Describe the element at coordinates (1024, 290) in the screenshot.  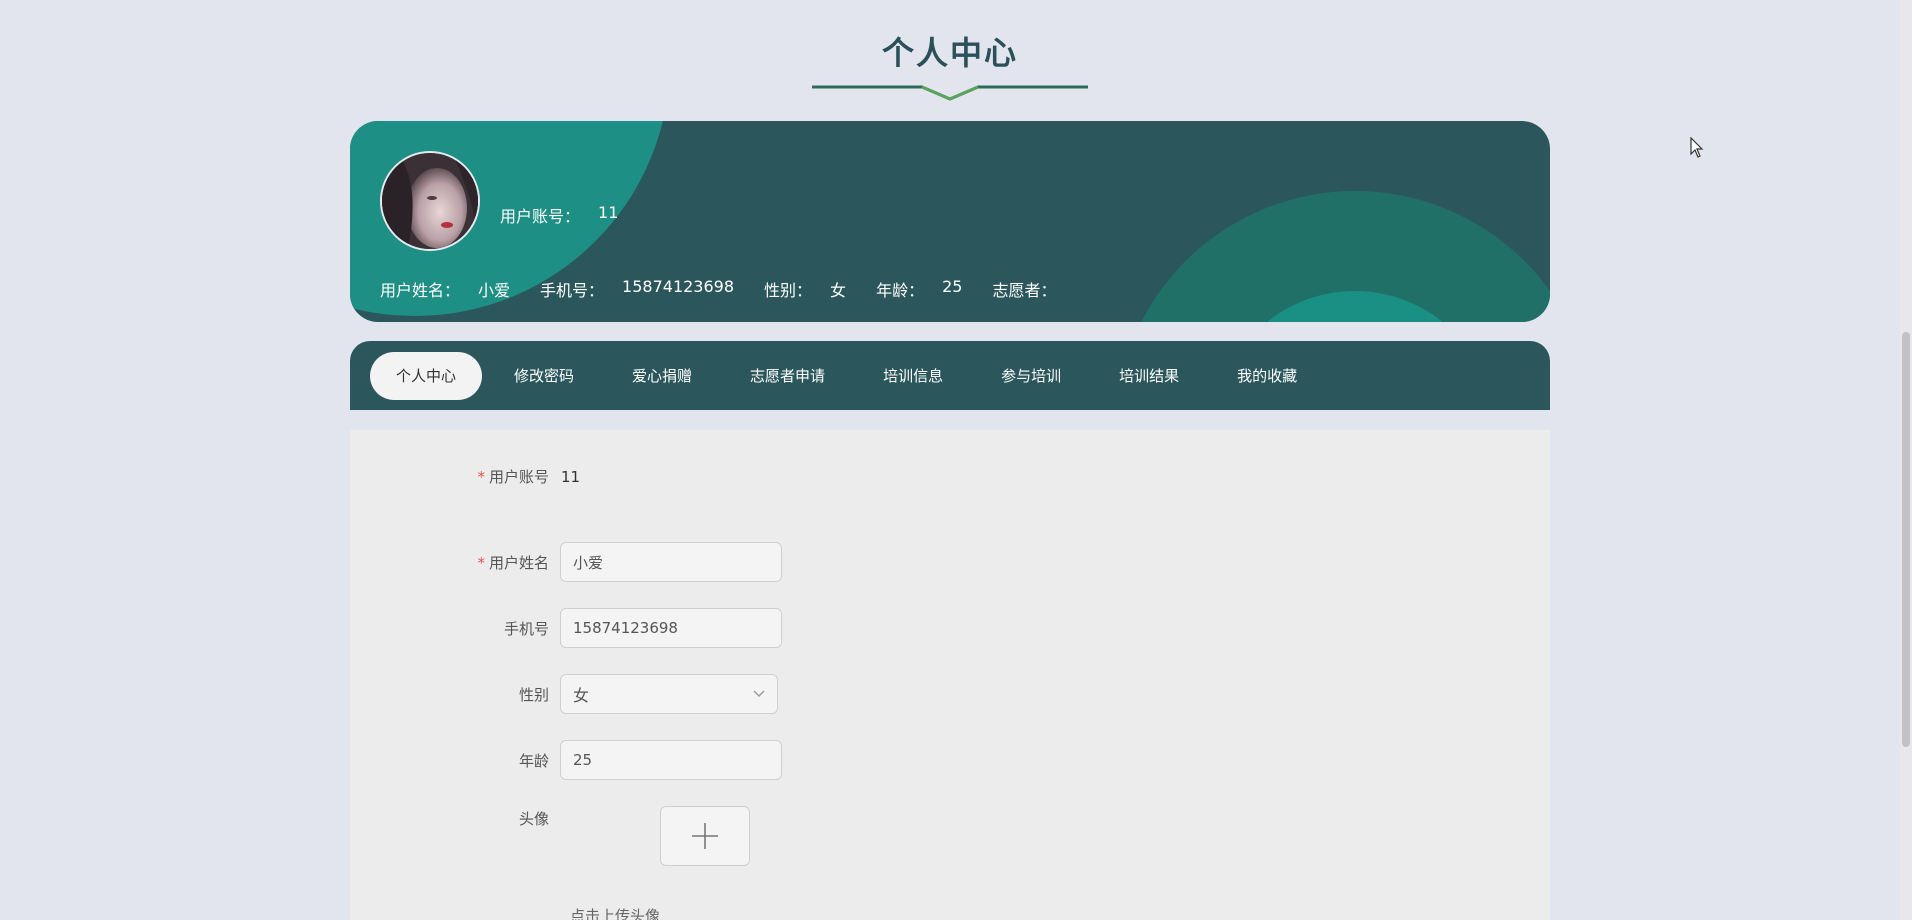
I see `banner-volunteer-label: 志愿者：` at that location.